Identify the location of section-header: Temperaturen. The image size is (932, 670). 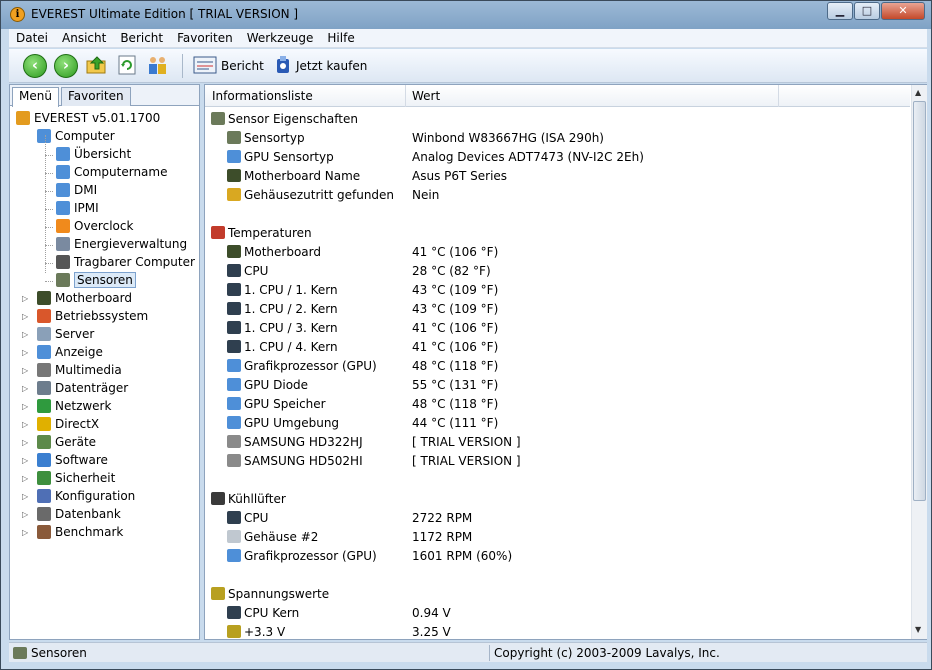
(557, 233).